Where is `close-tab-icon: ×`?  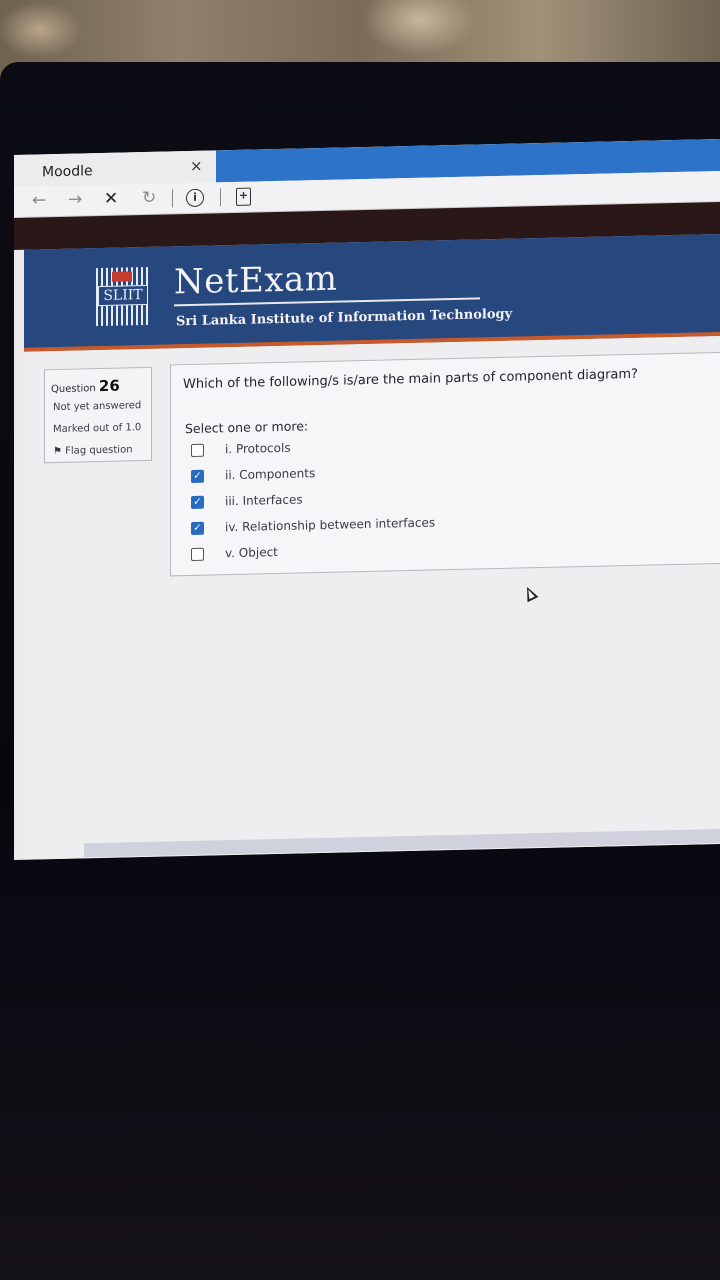
close-tab-icon: × is located at coordinates (196, 166).